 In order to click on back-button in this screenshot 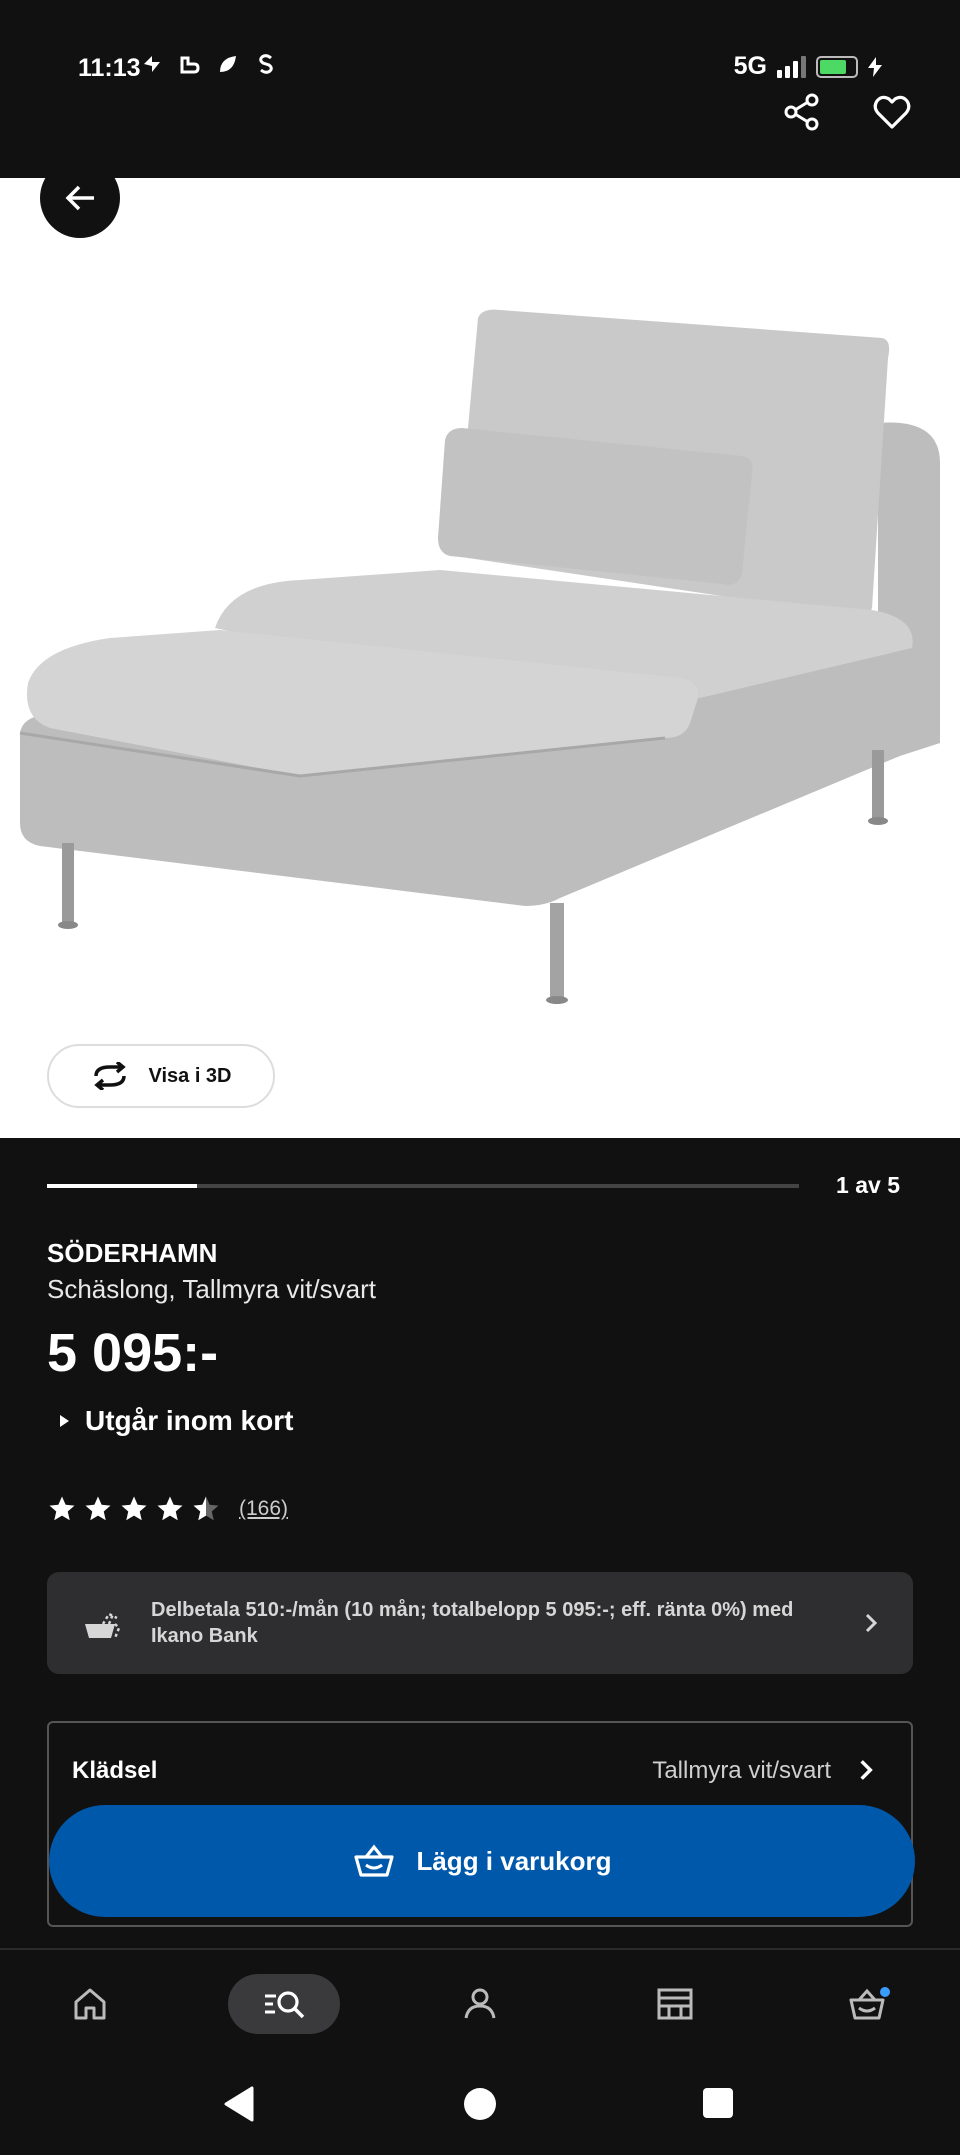, I will do `click(80, 198)`.